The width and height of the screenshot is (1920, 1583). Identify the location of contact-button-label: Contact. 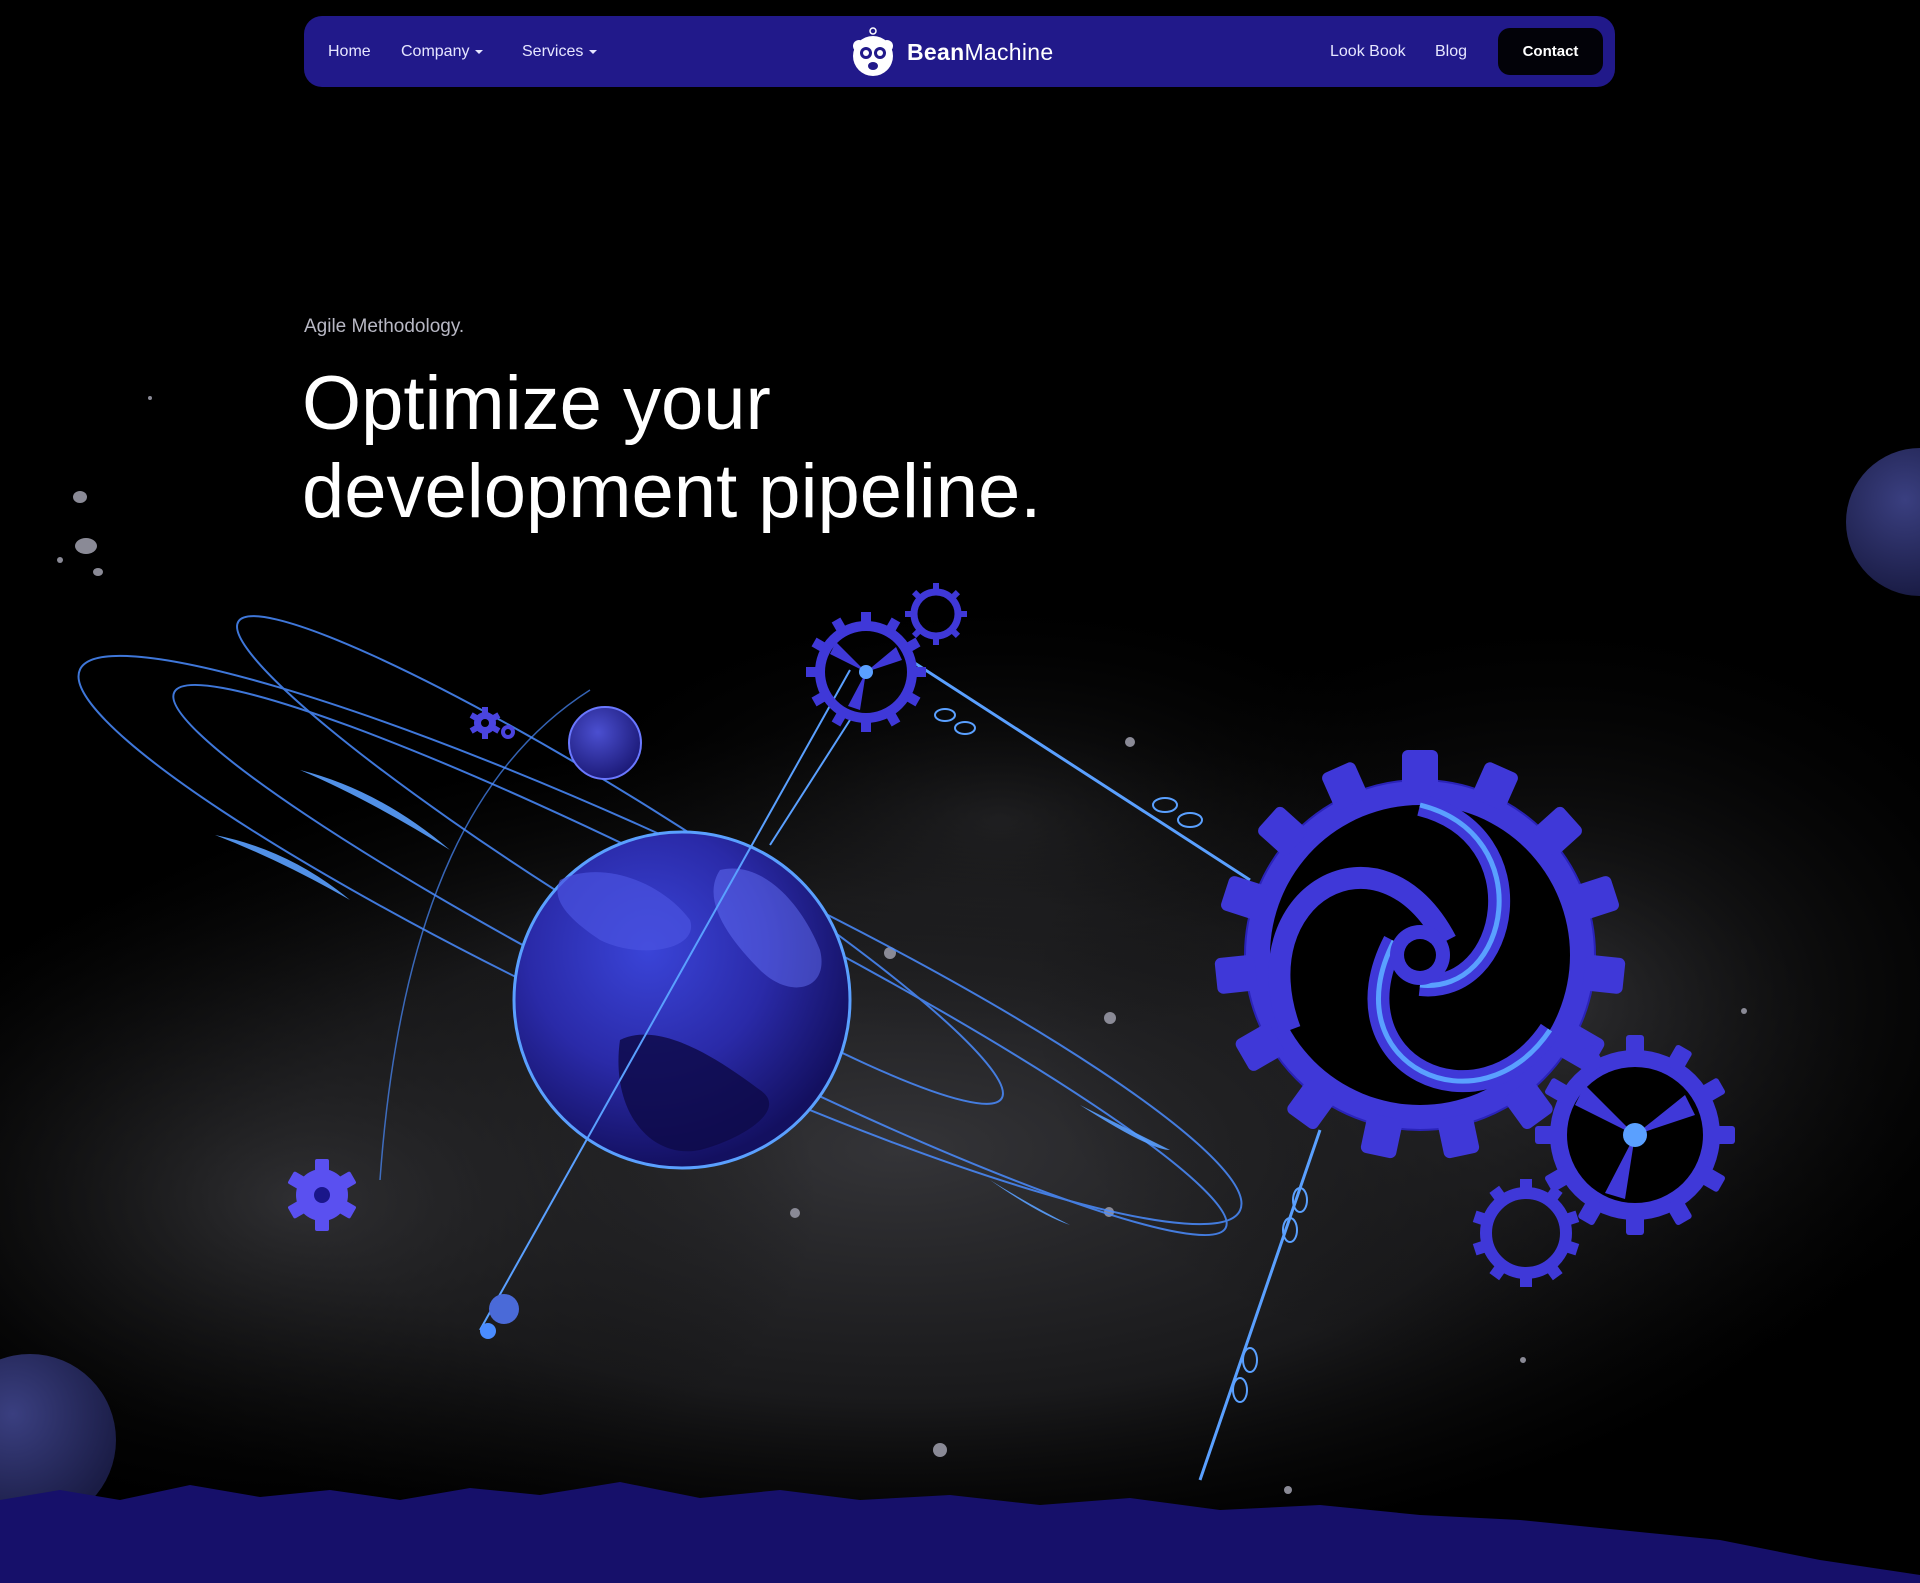
(1550, 51).